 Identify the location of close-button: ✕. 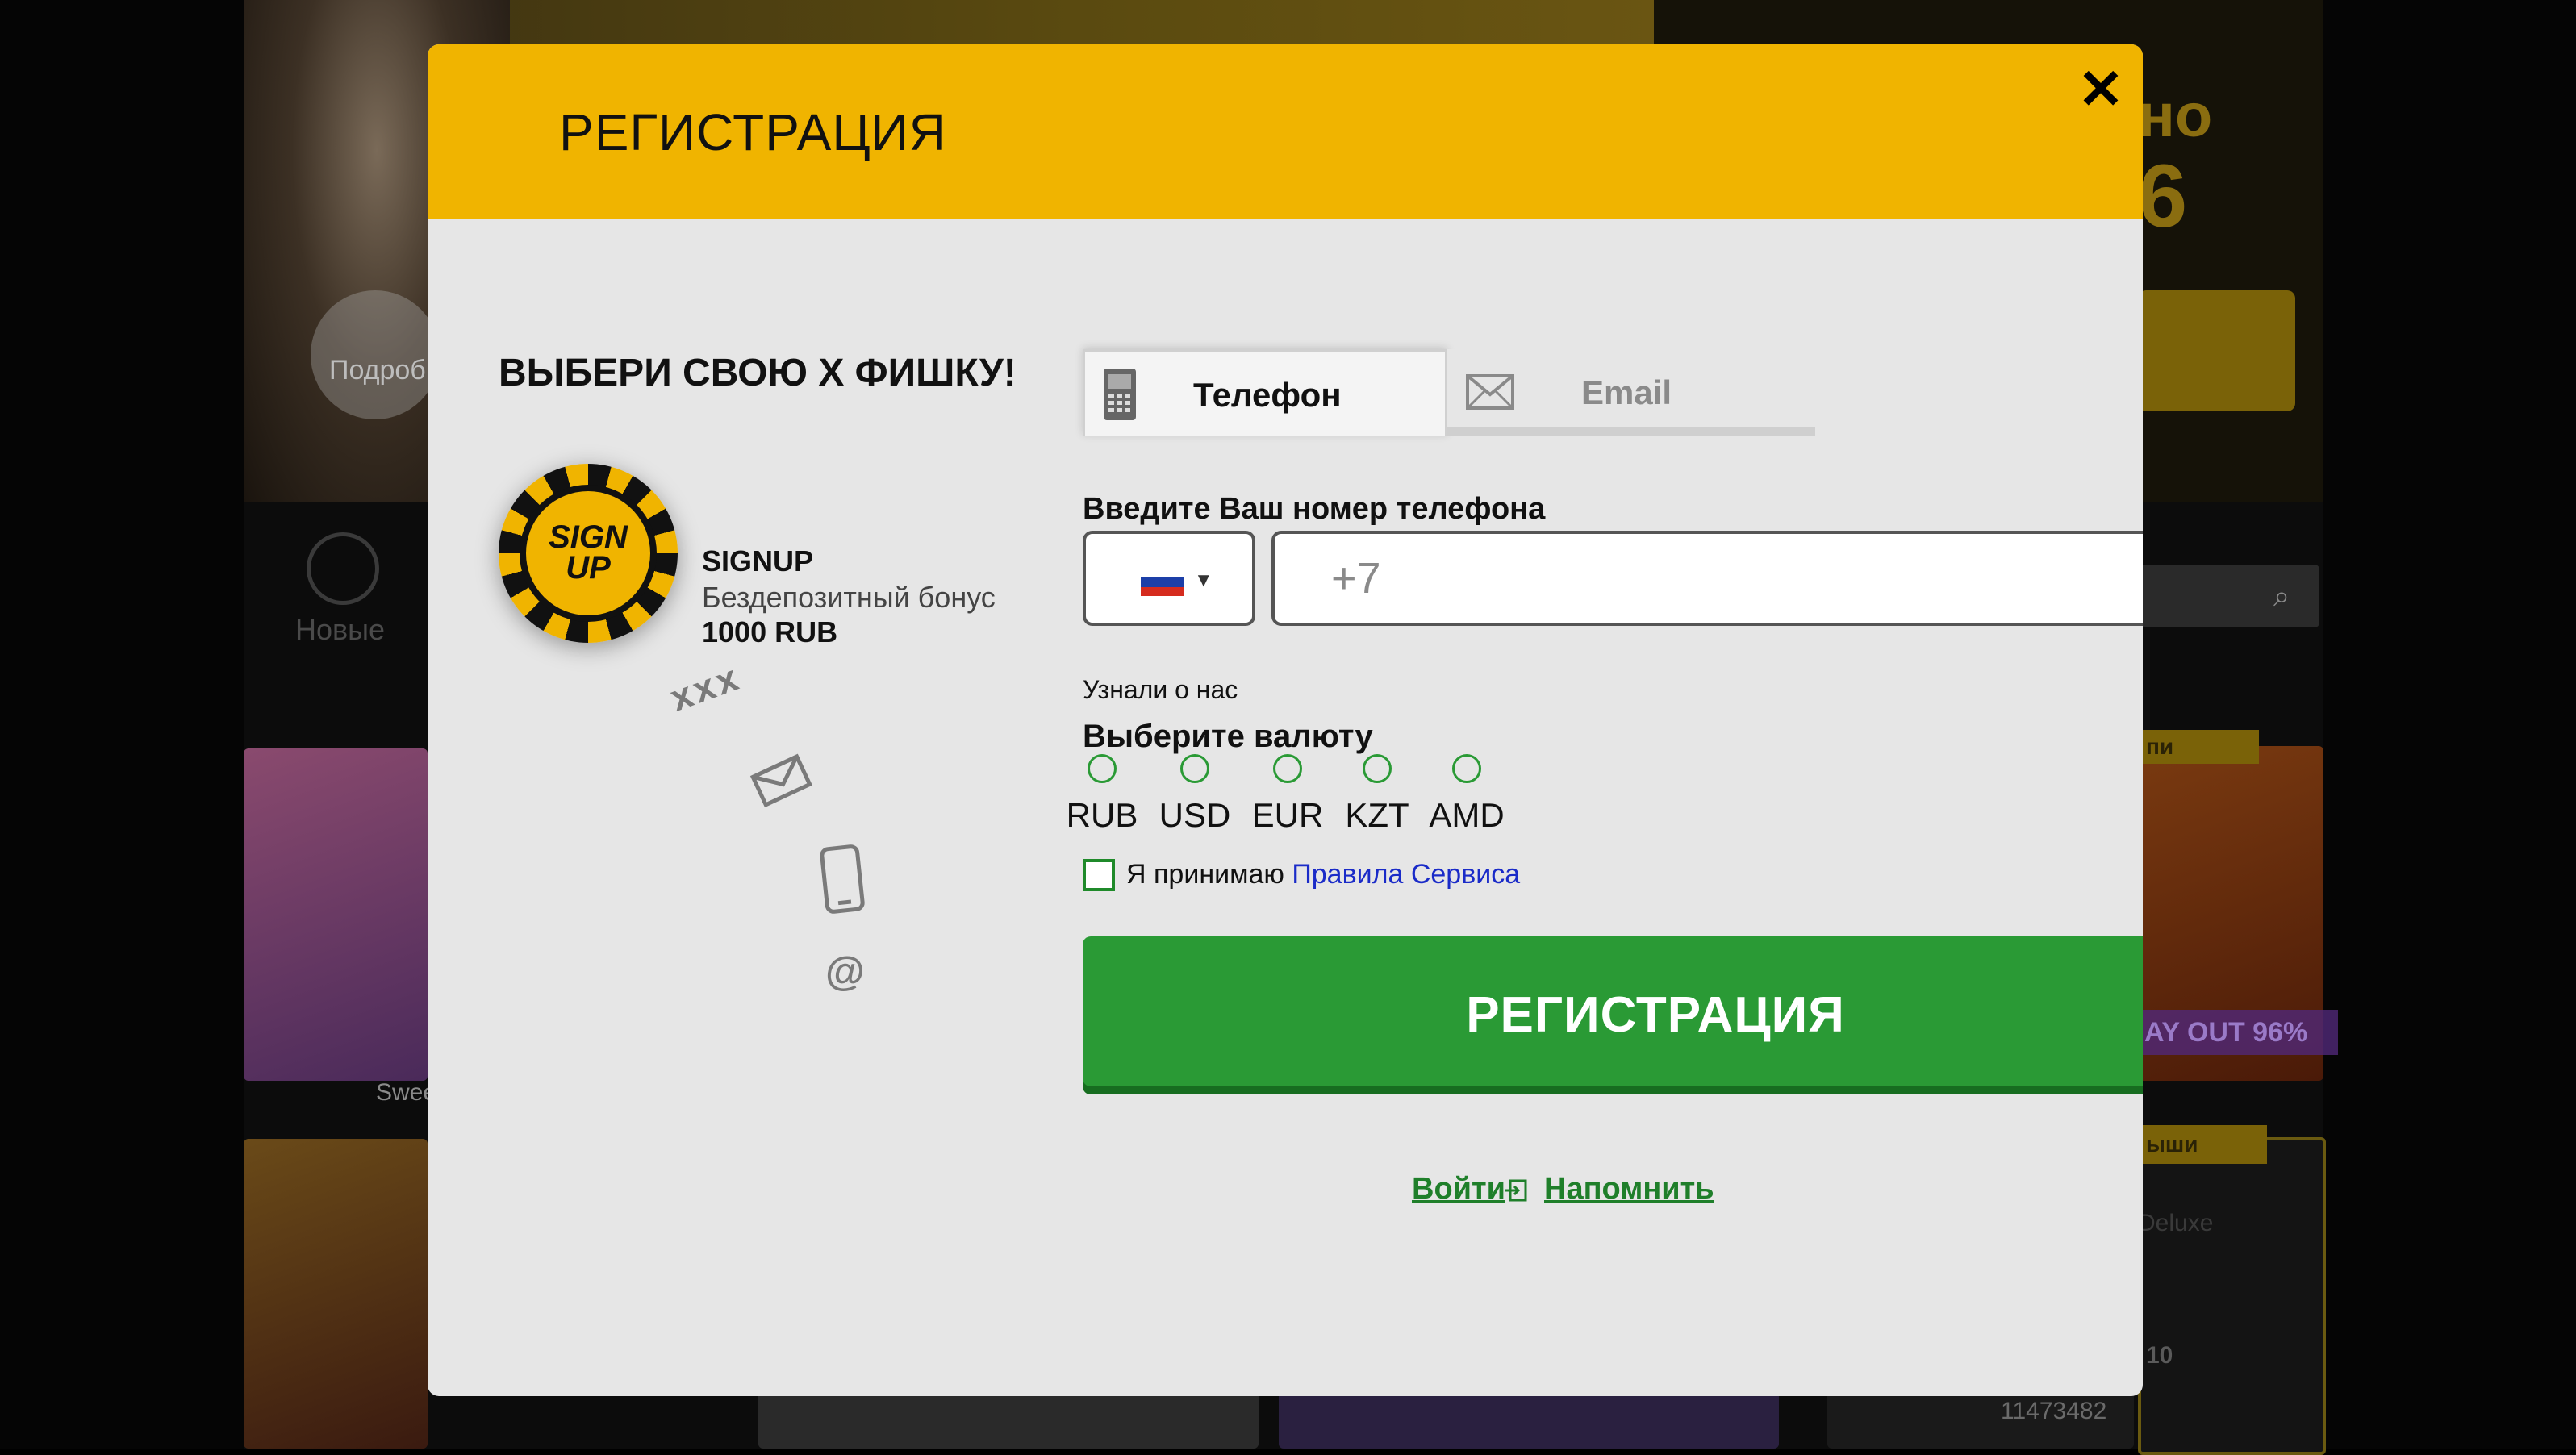
(2100, 89).